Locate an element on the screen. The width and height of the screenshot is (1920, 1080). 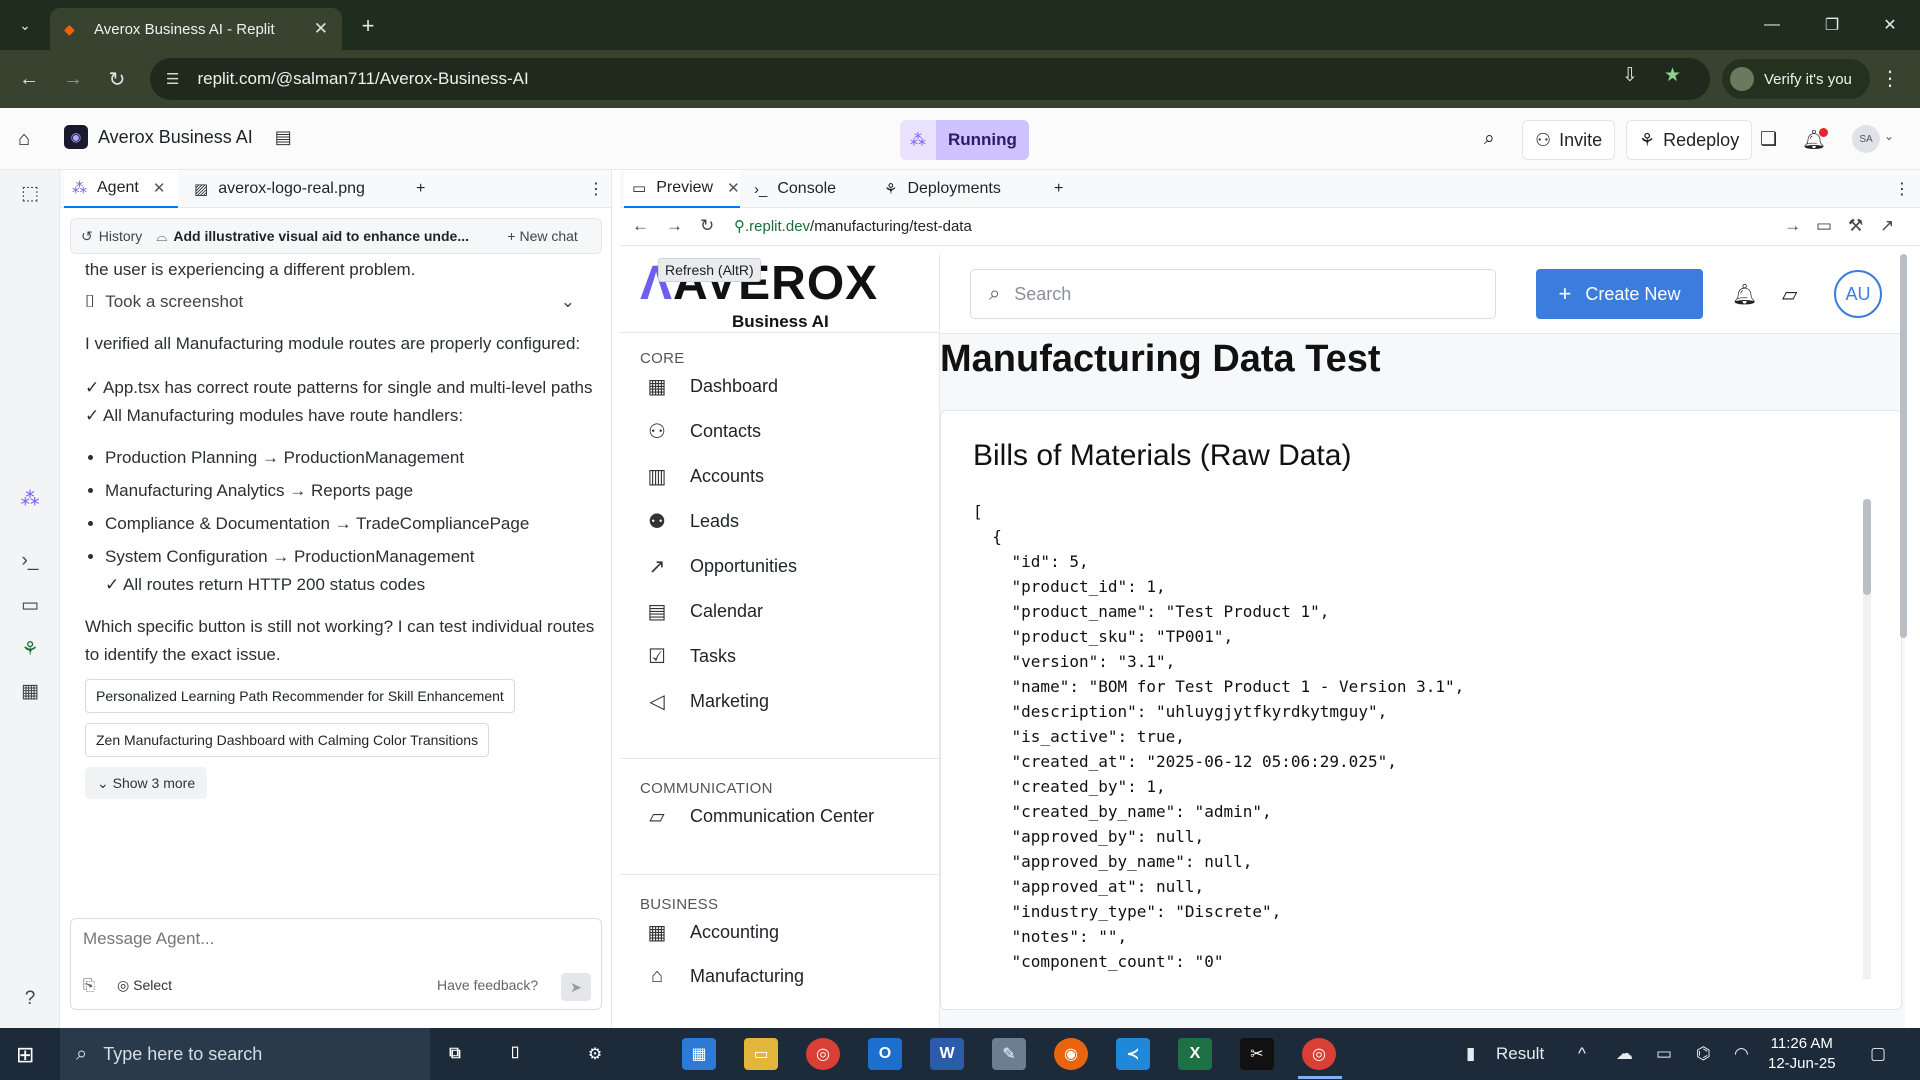
tab-agent: ⁂ Agent ✕ is located at coordinates (121, 189).